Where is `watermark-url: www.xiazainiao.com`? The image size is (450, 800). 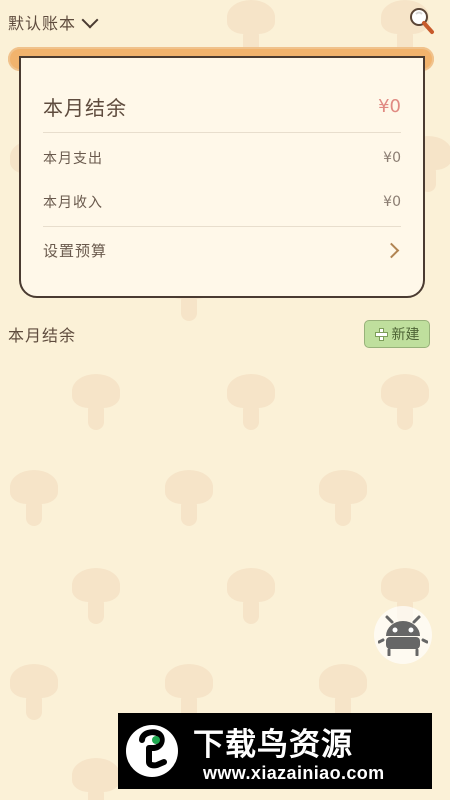
watermark-url: www.xiazainiao.com is located at coordinates (294, 773).